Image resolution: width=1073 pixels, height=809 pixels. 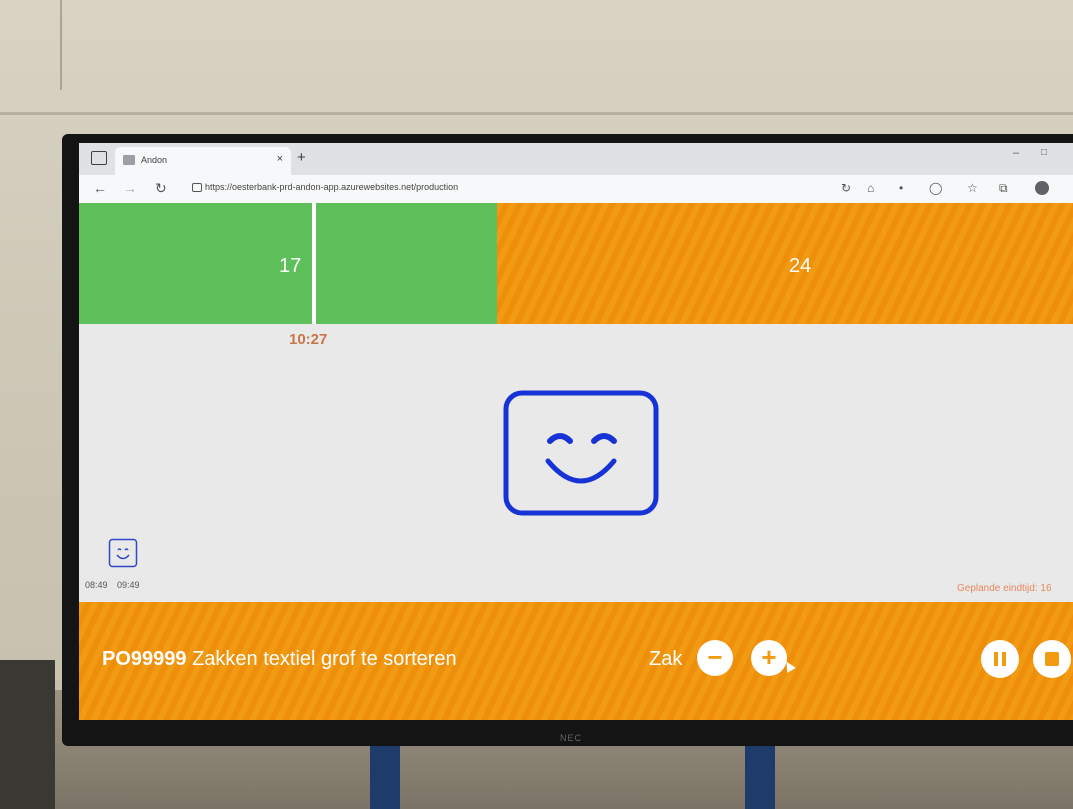 What do you see at coordinates (1016, 153) in the screenshot?
I see `minimize-icon: –` at bounding box center [1016, 153].